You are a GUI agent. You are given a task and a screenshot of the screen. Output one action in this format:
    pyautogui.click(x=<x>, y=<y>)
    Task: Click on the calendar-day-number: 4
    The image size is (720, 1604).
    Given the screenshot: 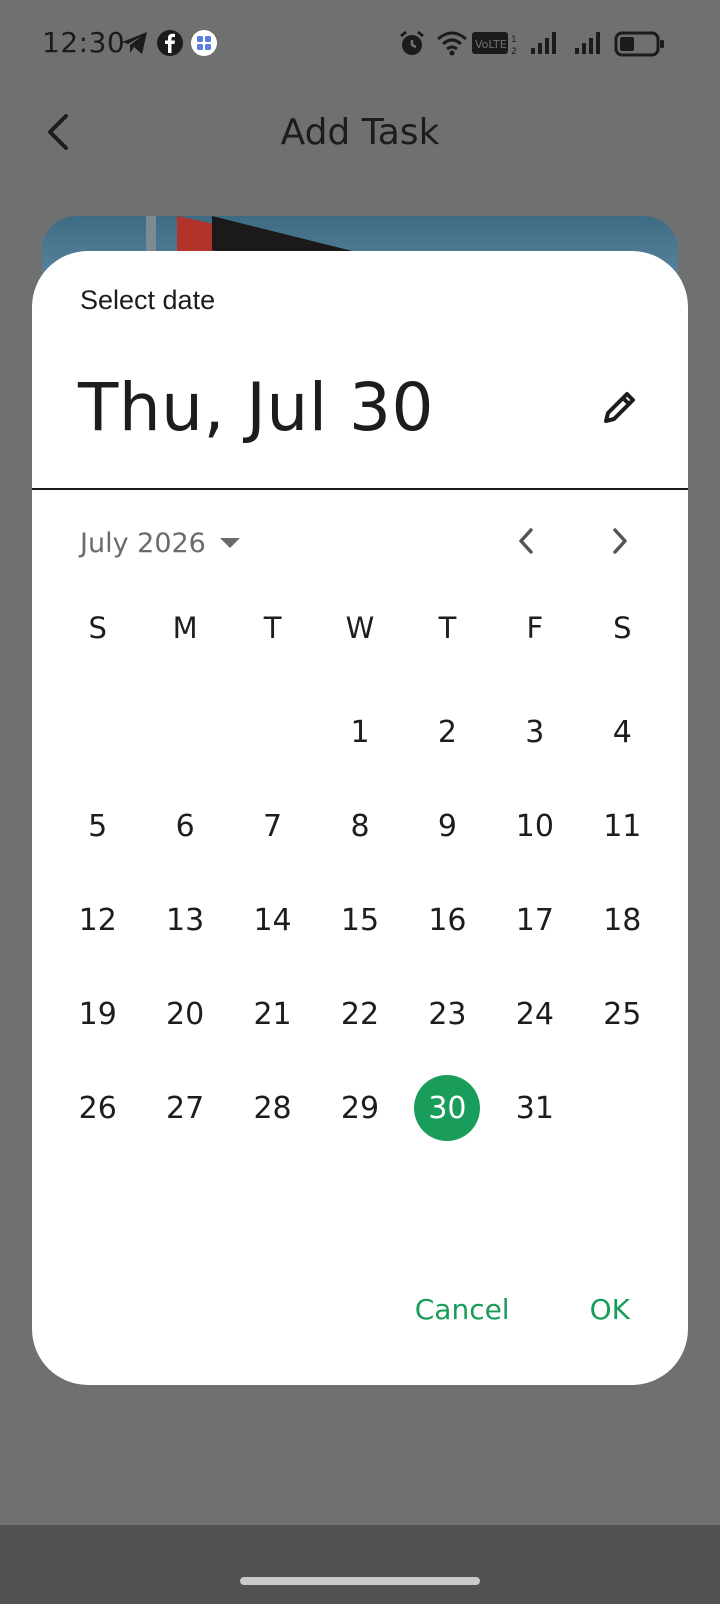 What is the action you would take?
    pyautogui.click(x=622, y=732)
    